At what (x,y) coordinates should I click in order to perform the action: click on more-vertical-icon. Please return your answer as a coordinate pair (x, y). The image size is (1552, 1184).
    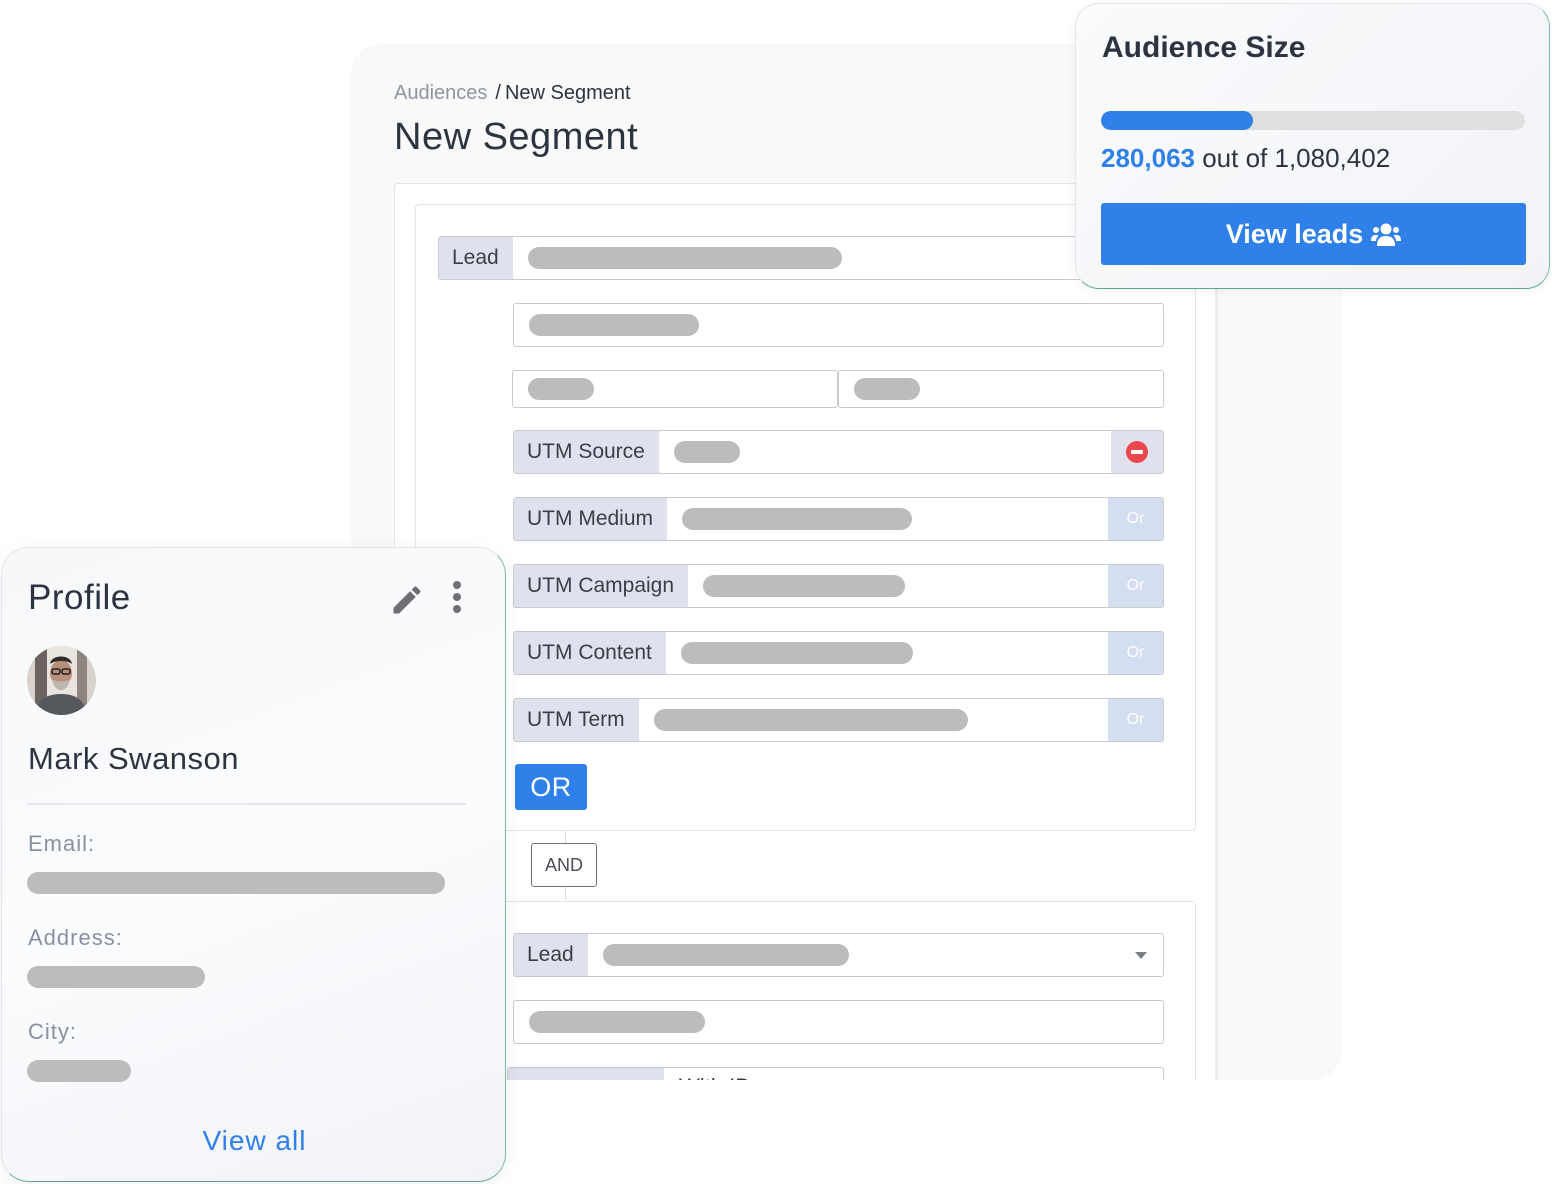
    Looking at the image, I should click on (457, 597).